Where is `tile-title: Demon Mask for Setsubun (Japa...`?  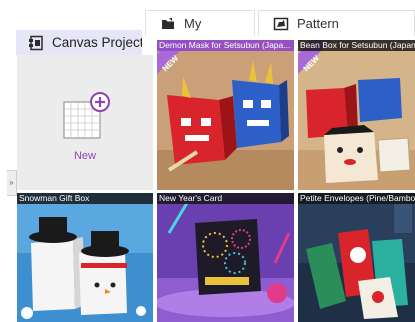 tile-title: Demon Mask for Setsubun (Japa... is located at coordinates (225, 45).